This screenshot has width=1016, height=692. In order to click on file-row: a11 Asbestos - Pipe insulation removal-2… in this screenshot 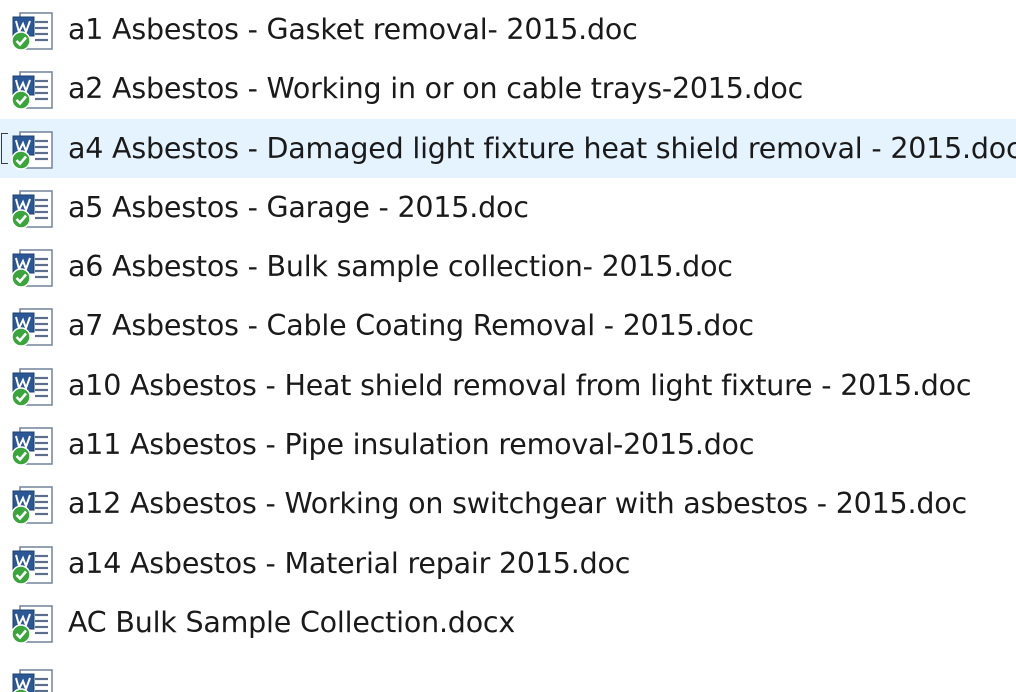, I will do `click(508, 444)`.